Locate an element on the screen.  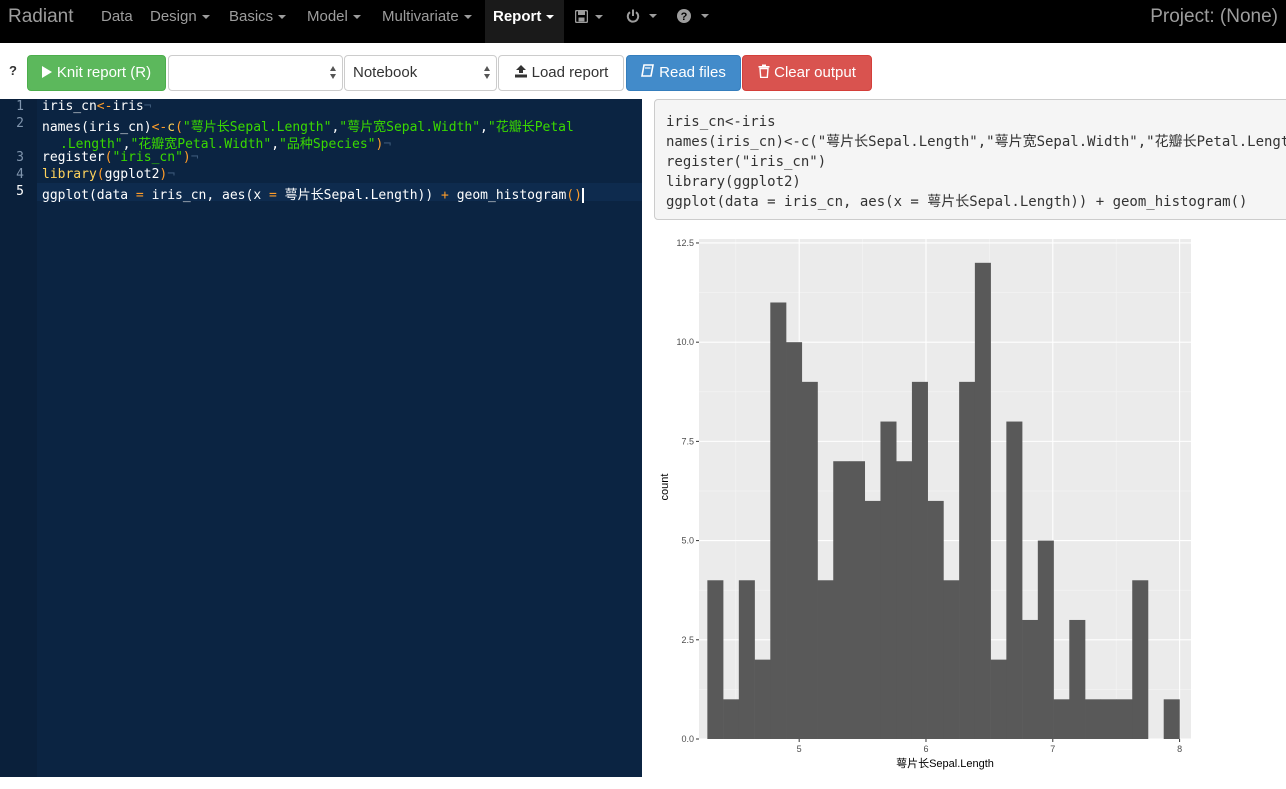
nav-model: Model is located at coordinates (334, 21).